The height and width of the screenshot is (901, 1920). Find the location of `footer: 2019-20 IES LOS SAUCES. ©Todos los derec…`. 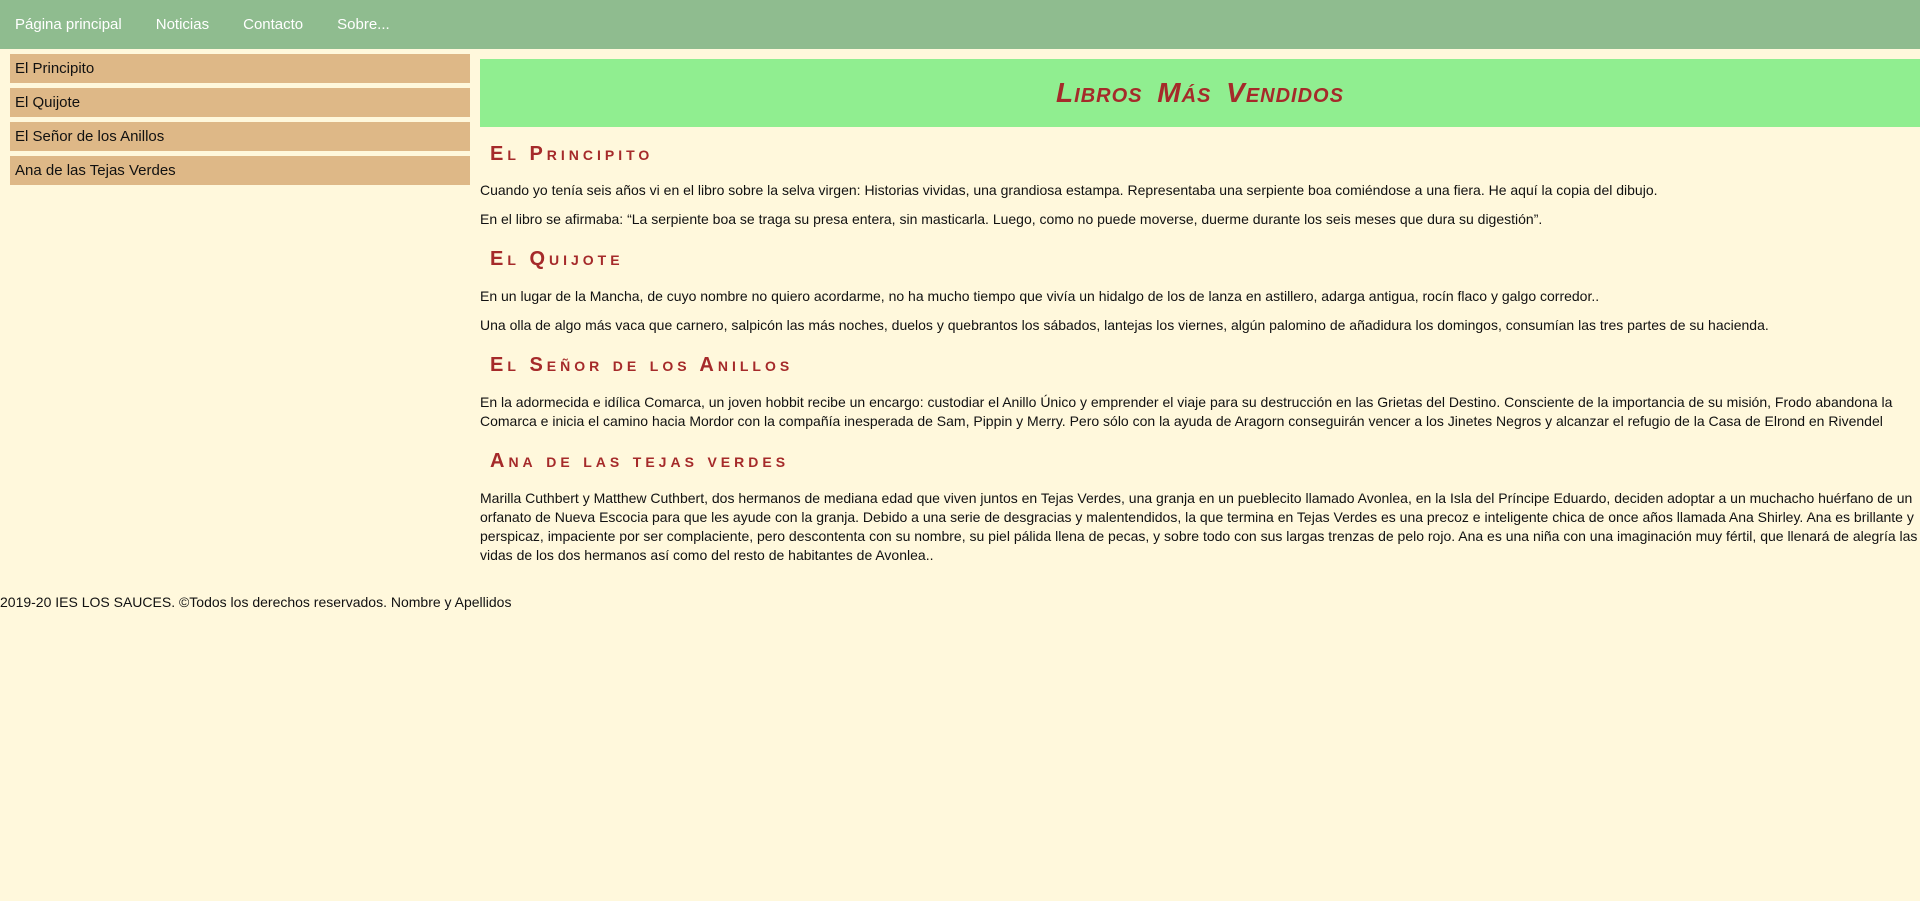

footer: 2019-20 IES LOS SAUCES. ©Todos los derec… is located at coordinates (256, 602).